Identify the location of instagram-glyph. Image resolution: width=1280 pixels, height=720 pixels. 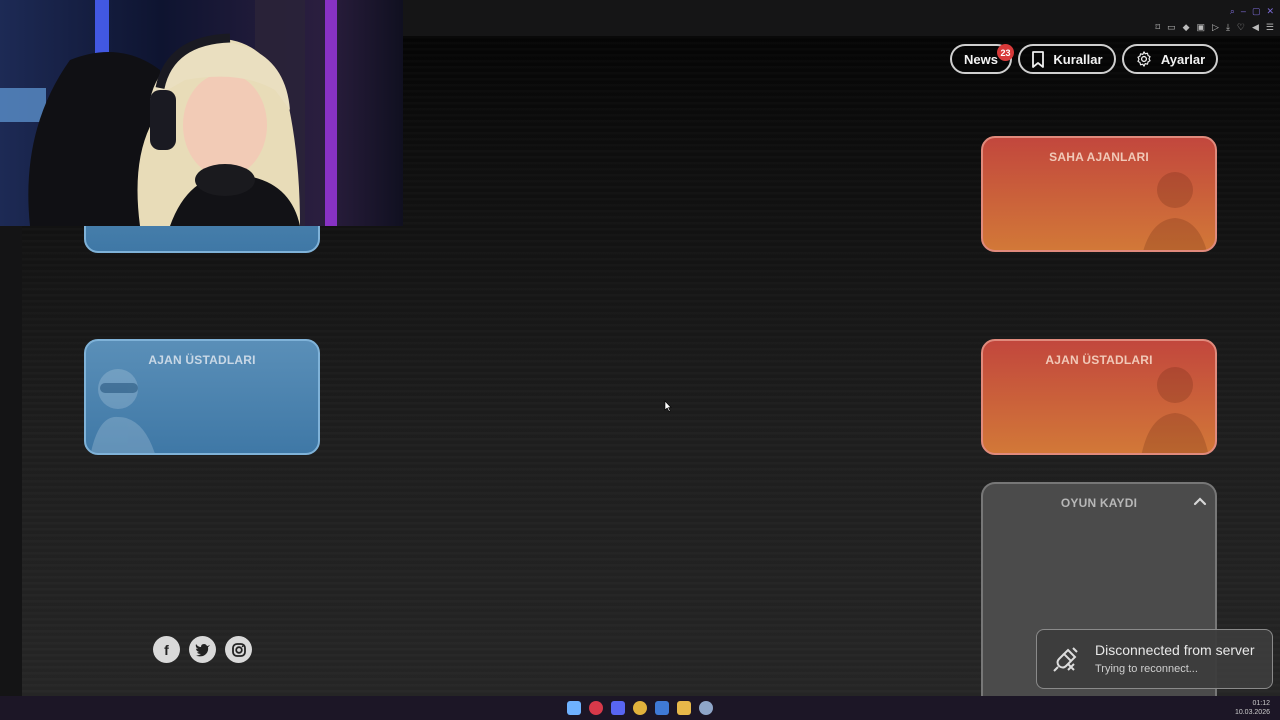
(238, 649).